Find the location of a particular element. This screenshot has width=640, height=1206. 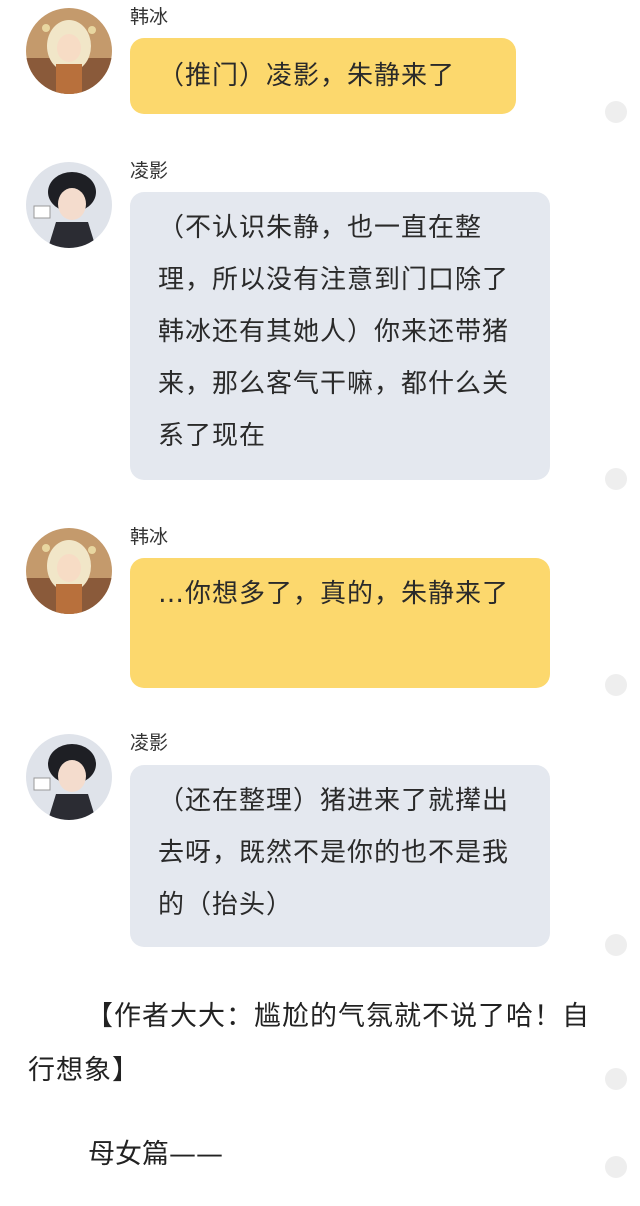

message-bubble: （推门）凌影，朱静来了 is located at coordinates (323, 76).